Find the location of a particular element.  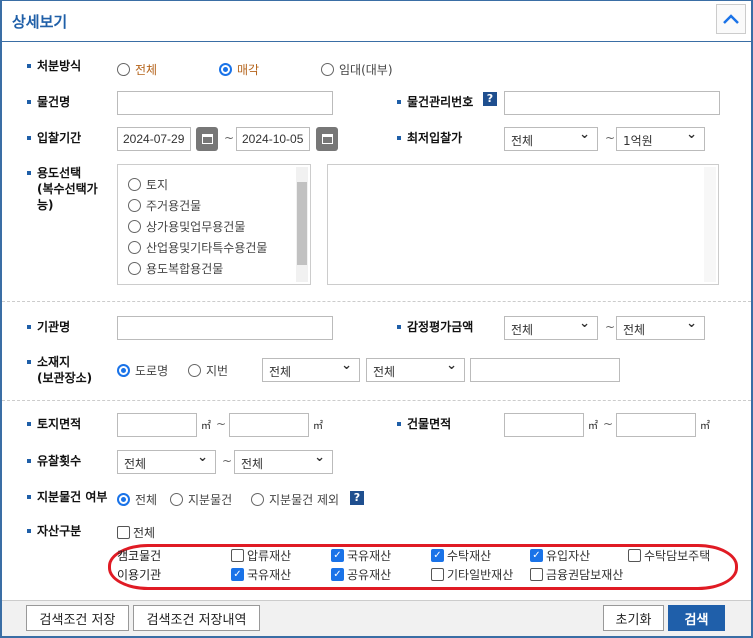

checkbox-asset-all: 전체 is located at coordinates (136, 532).